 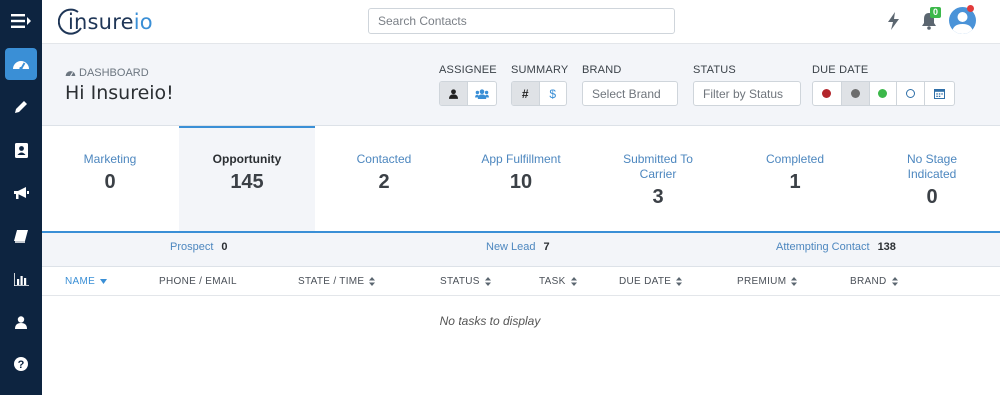 I want to click on stage-count: 1, so click(x=795, y=182).